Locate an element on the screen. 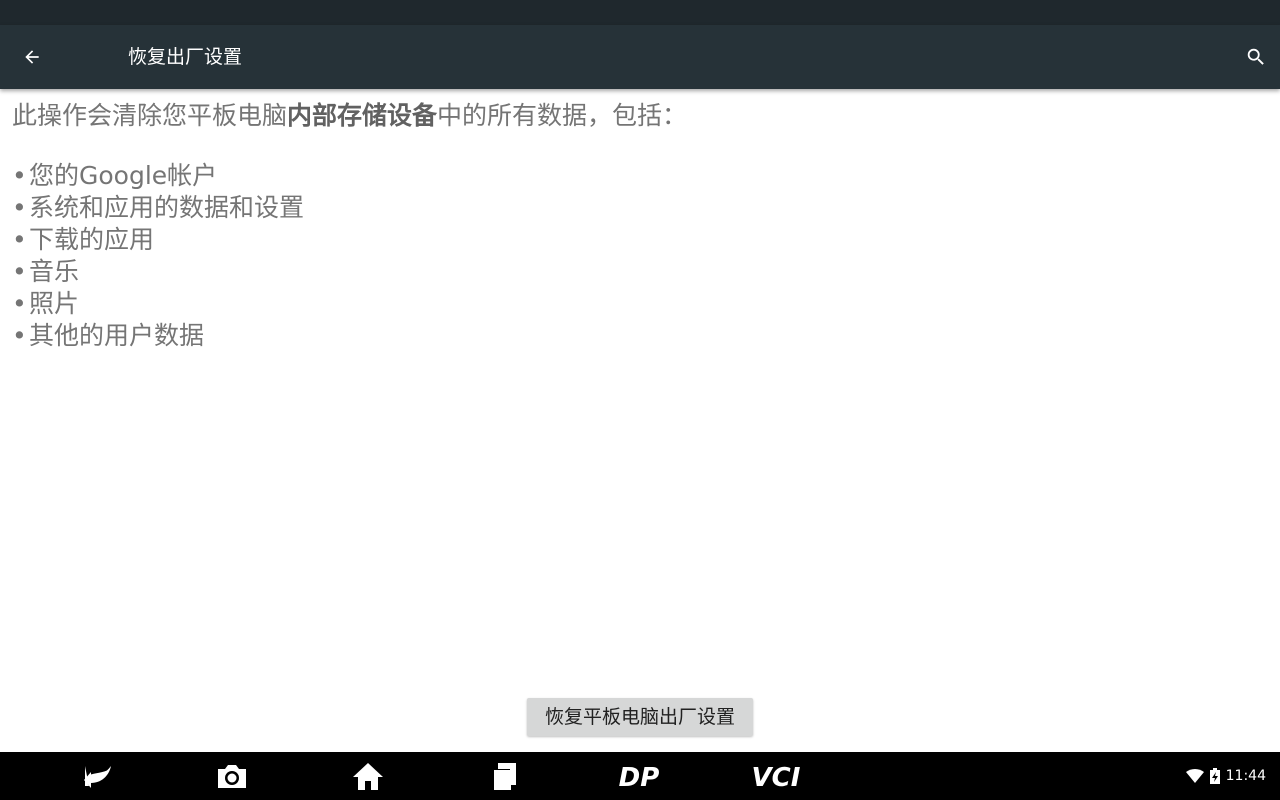 The image size is (1280, 800). list-item-label: 照片 is located at coordinates (54, 303).